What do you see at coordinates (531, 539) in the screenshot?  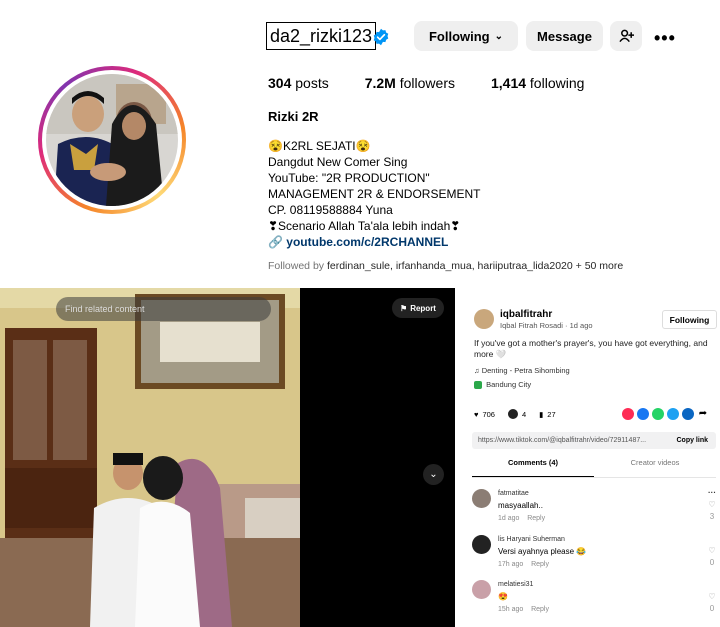 I see `comment-user: lis Haryani Suherman` at bounding box center [531, 539].